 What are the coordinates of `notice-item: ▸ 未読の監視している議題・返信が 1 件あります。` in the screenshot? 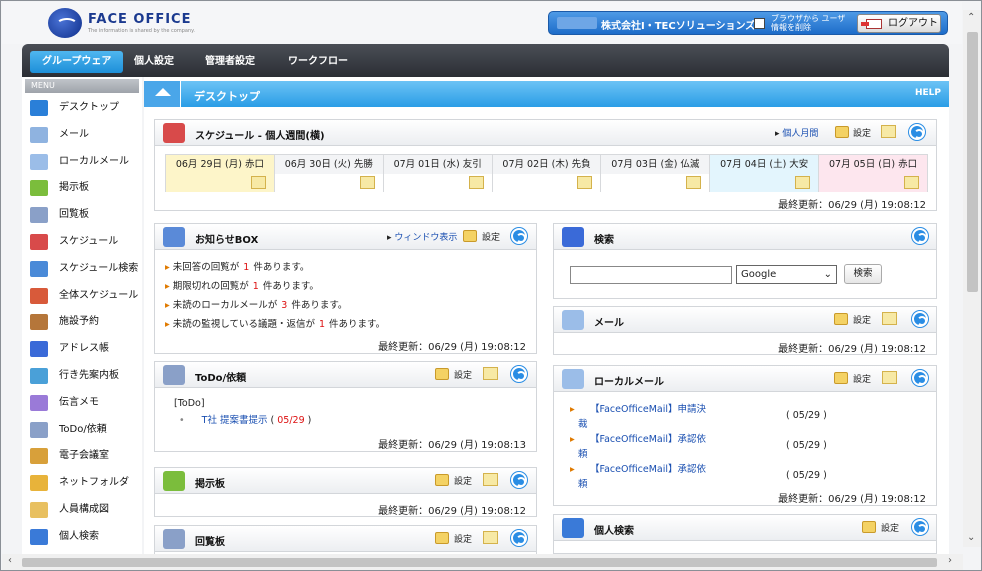 It's located at (275, 324).